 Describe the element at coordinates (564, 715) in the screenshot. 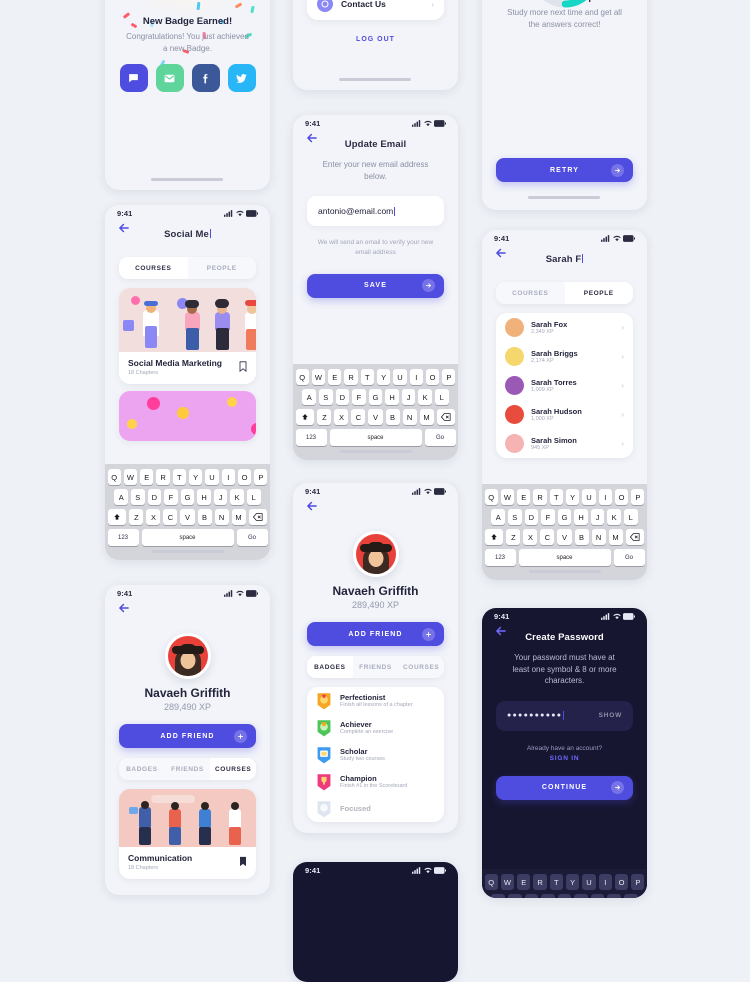

I see `password-field: ●●●●●●●●●● SHOW` at that location.